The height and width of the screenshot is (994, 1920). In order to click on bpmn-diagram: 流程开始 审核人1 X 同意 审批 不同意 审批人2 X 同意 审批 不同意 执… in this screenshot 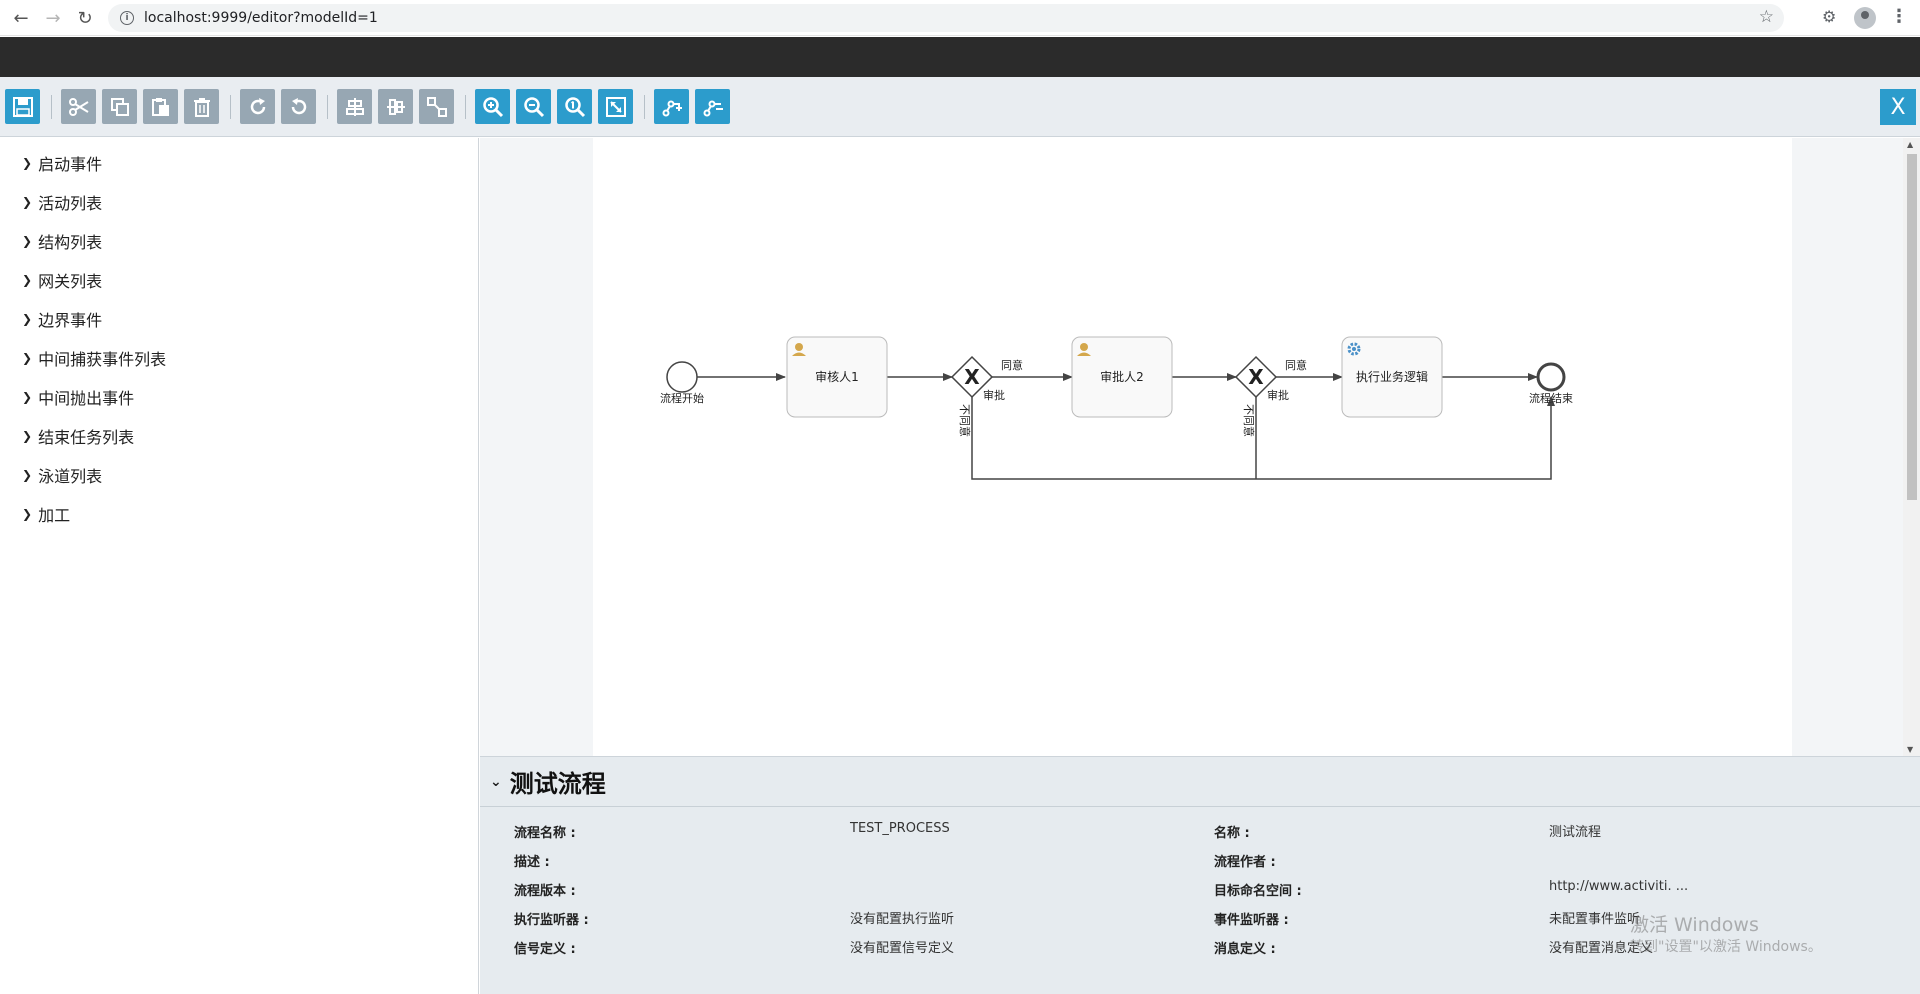, I will do `click(1116, 408)`.